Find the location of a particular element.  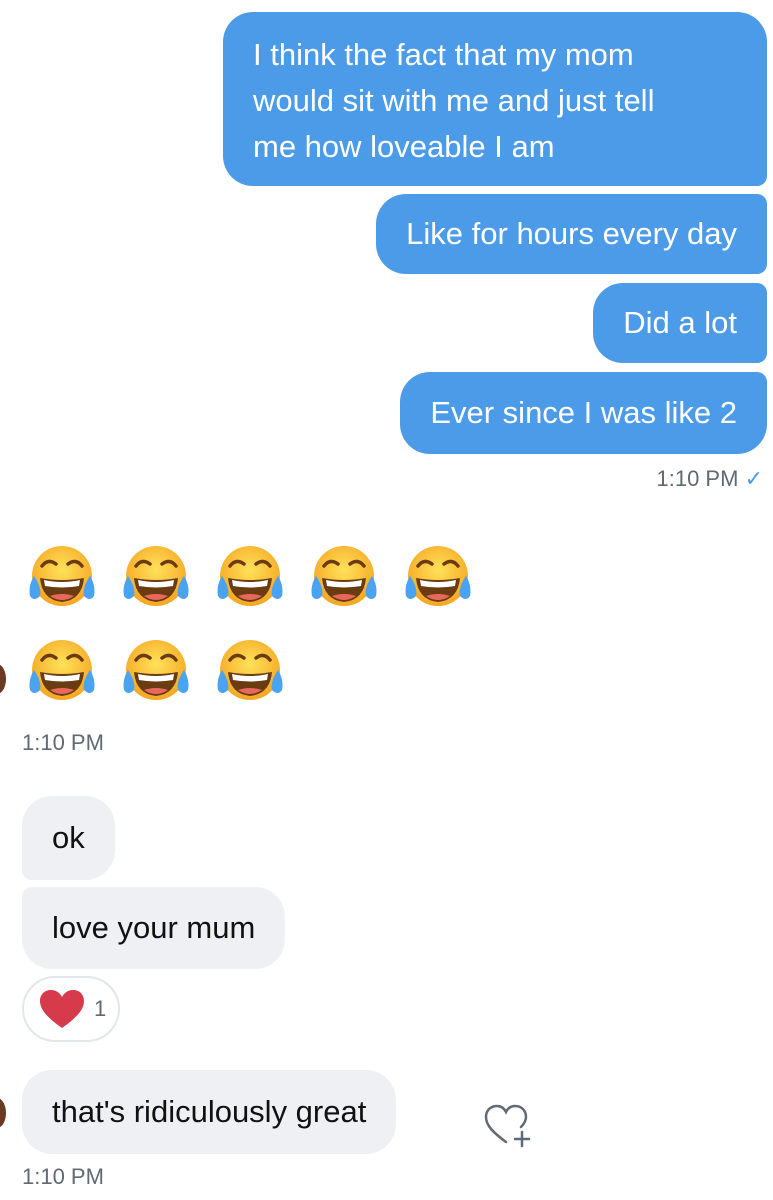

message-text: Ever since I was like 2 is located at coordinates (583, 412).